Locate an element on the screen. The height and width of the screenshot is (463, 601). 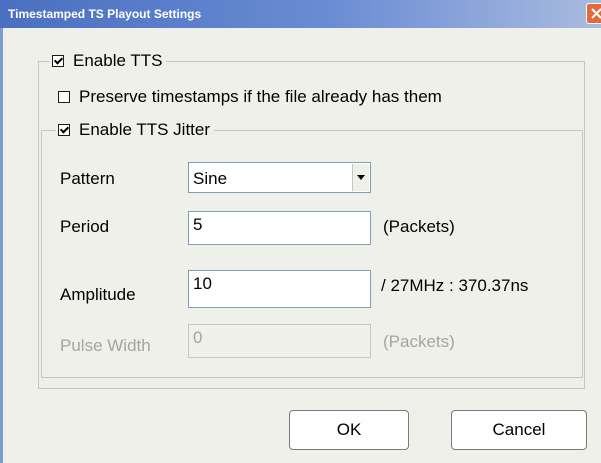
enable-jitter-checkbox: Enable TTS Jitter is located at coordinates (135, 130).